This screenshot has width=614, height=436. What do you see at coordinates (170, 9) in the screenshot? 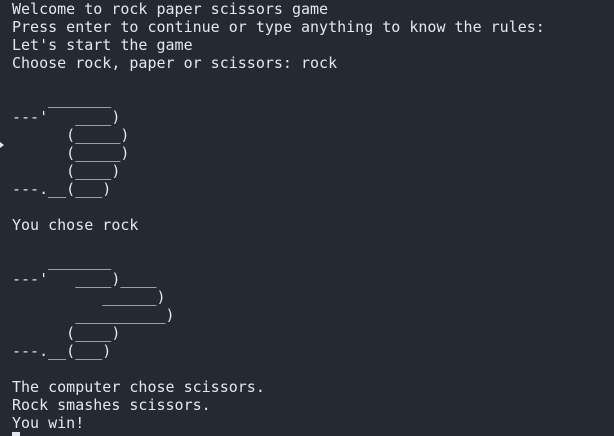
I see `welcome-line: Welcome to rock paper scissors game` at bounding box center [170, 9].